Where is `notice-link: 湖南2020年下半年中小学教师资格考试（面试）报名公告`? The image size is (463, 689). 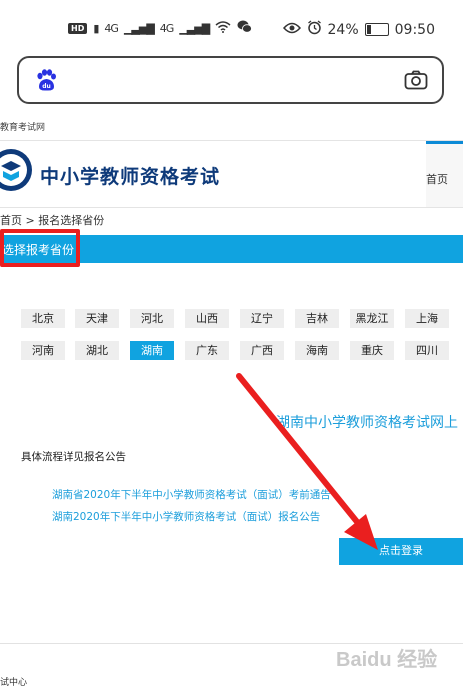
notice-link: 湖南2020年下半年中小学教师资格考试（面试）报名公告 is located at coordinates (186, 516).